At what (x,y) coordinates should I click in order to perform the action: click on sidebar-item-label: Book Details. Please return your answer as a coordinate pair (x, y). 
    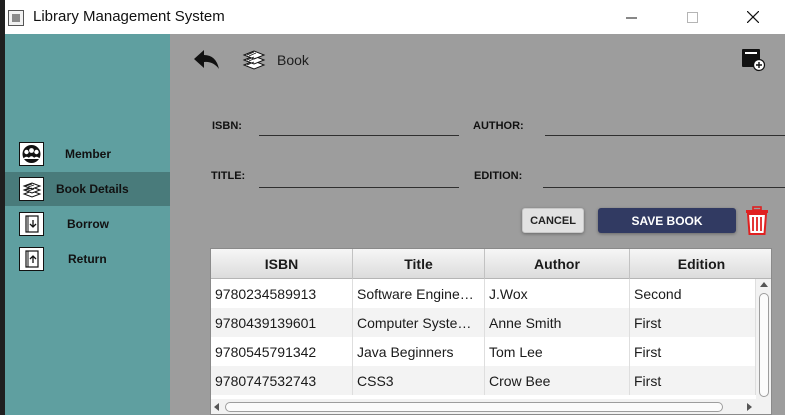
    Looking at the image, I should click on (92, 189).